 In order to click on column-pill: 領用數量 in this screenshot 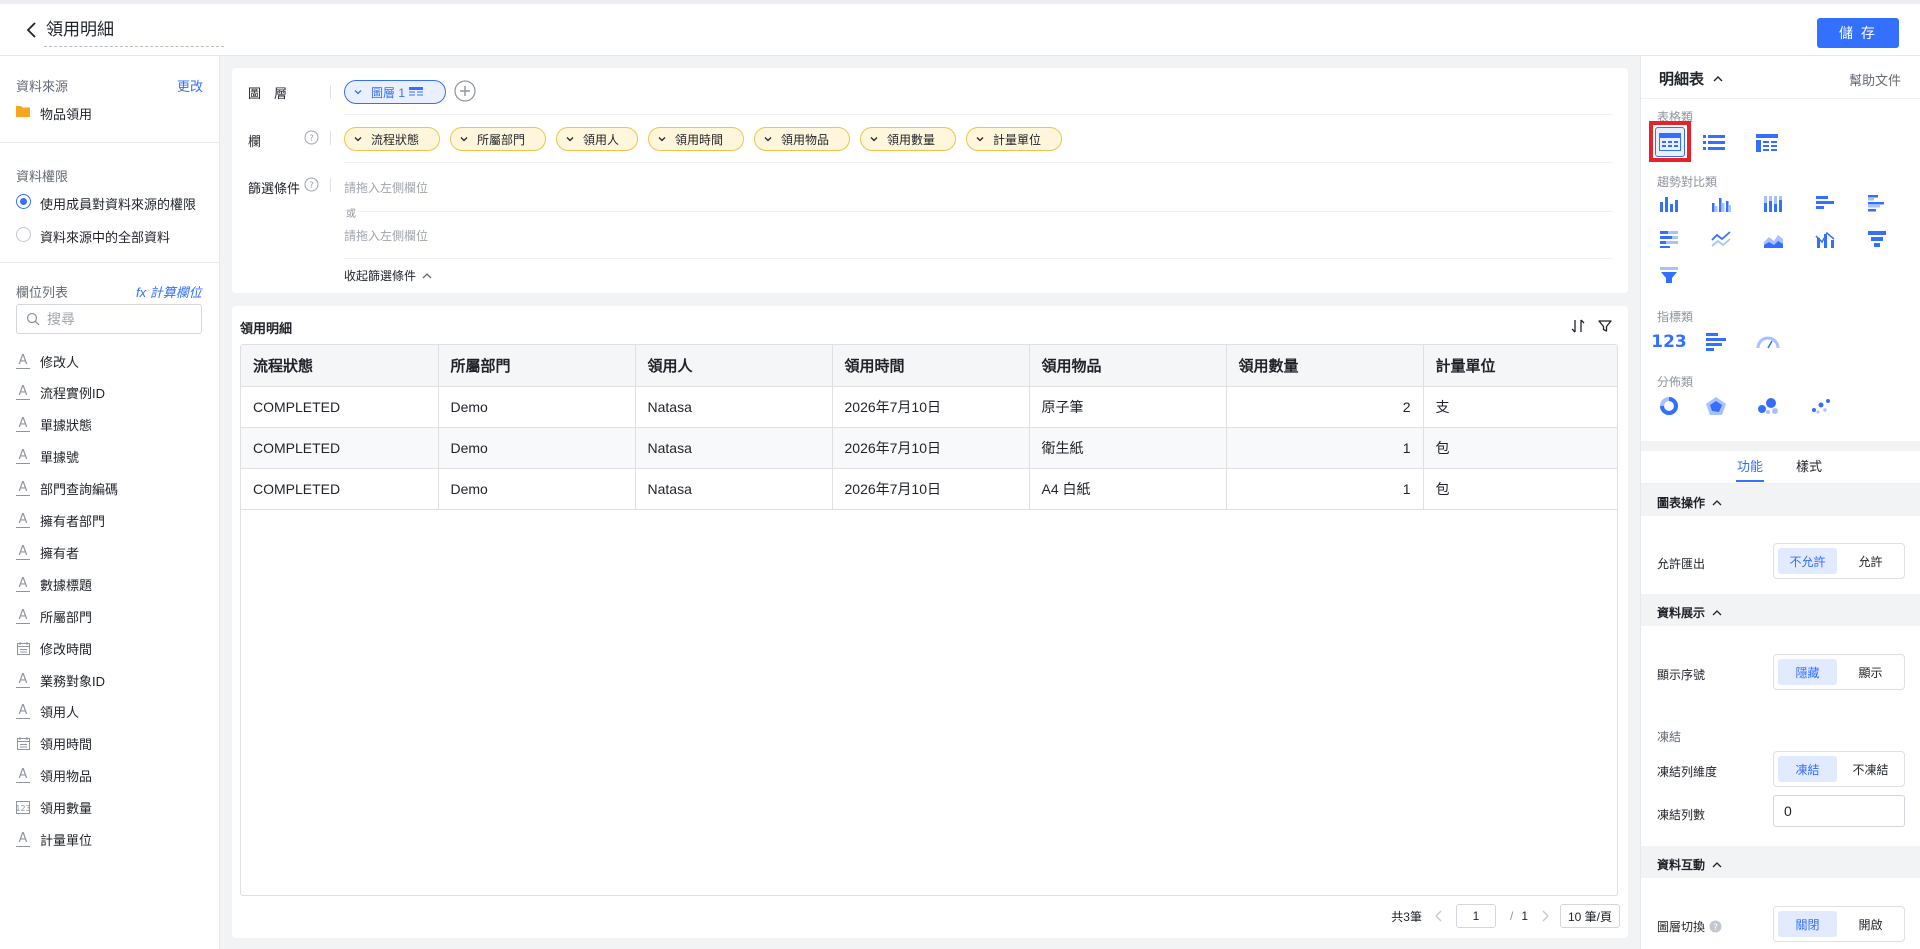, I will do `click(908, 139)`.